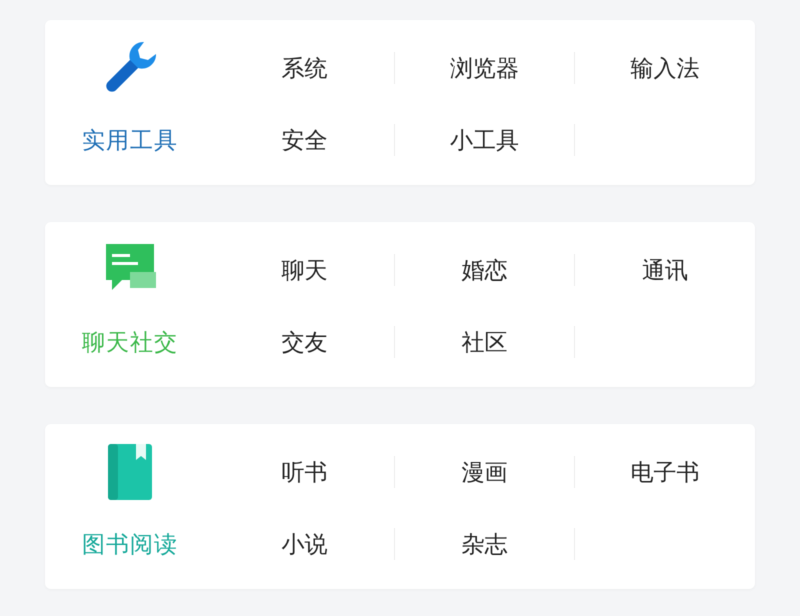 The image size is (800, 616). What do you see at coordinates (665, 472) in the screenshot?
I see `category-link: 电子书` at bounding box center [665, 472].